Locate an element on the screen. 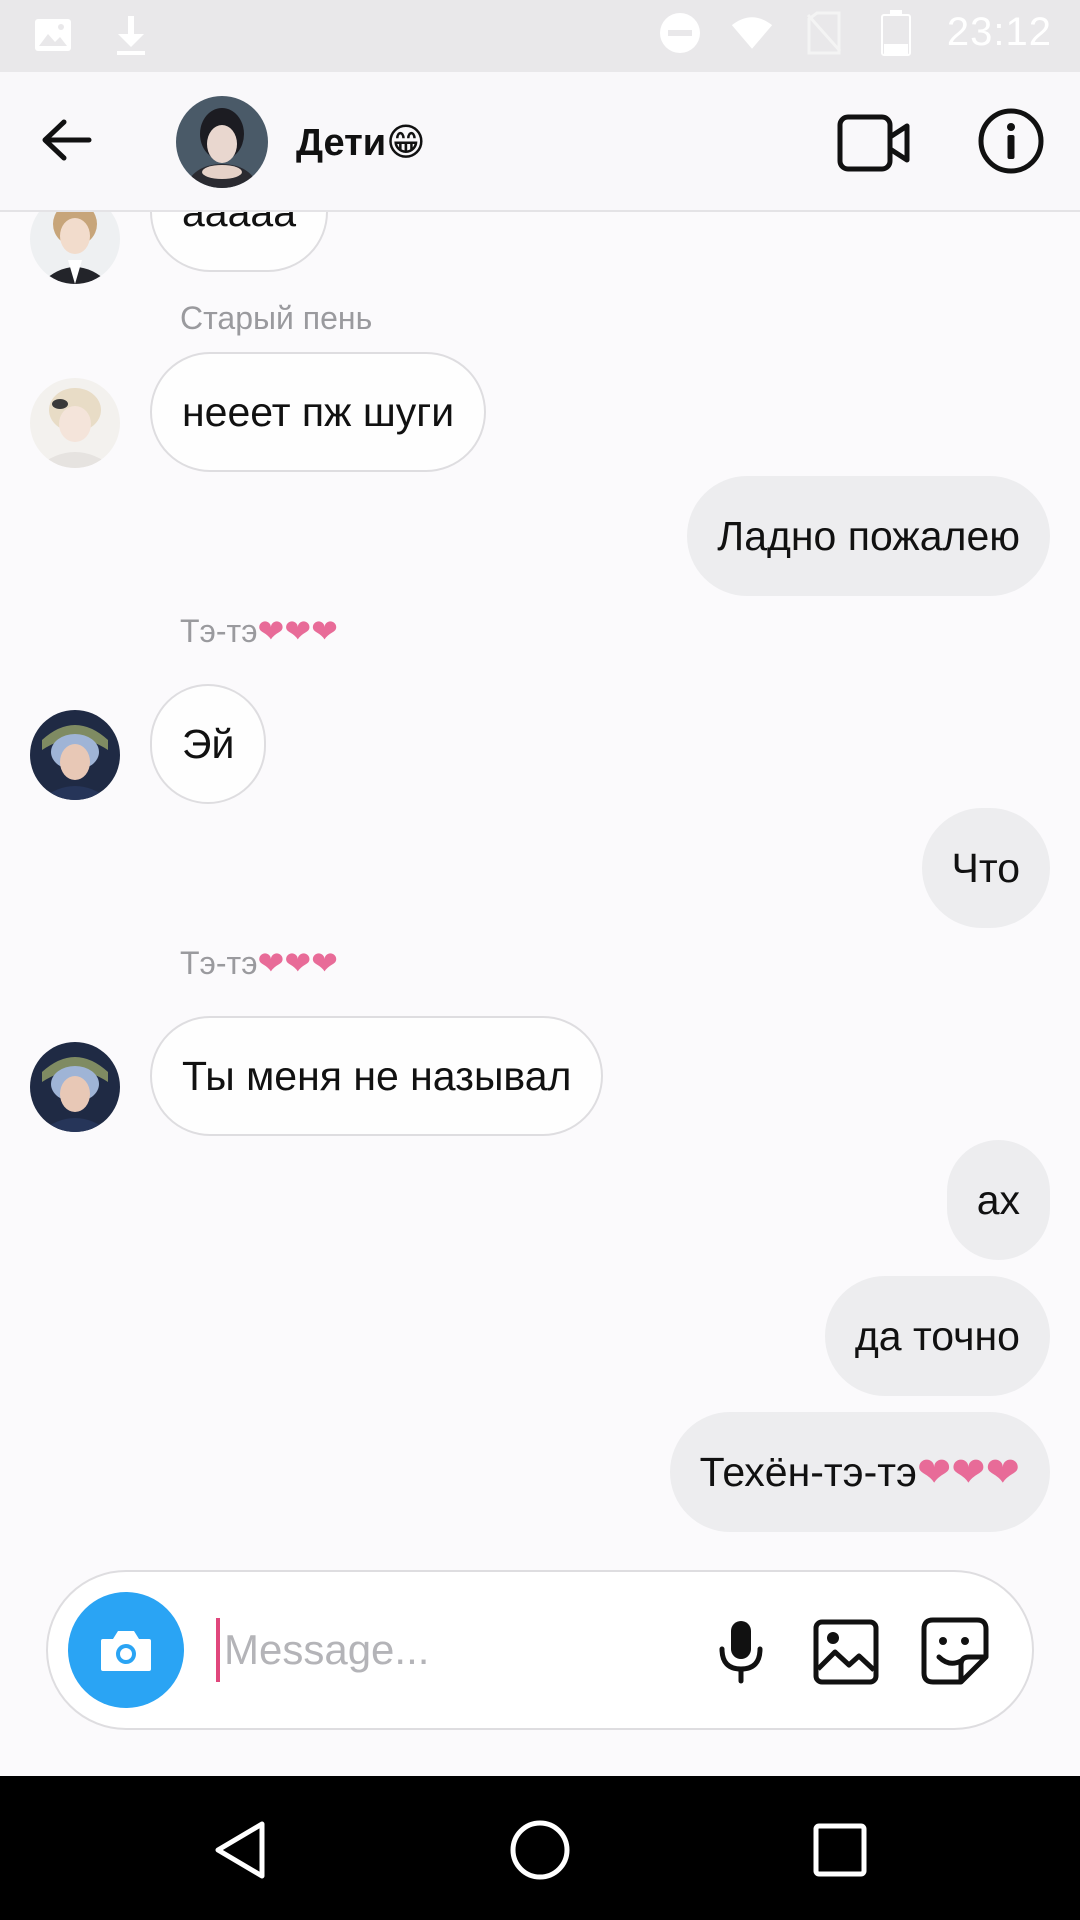  clock: 23:12 is located at coordinates (999, 32).